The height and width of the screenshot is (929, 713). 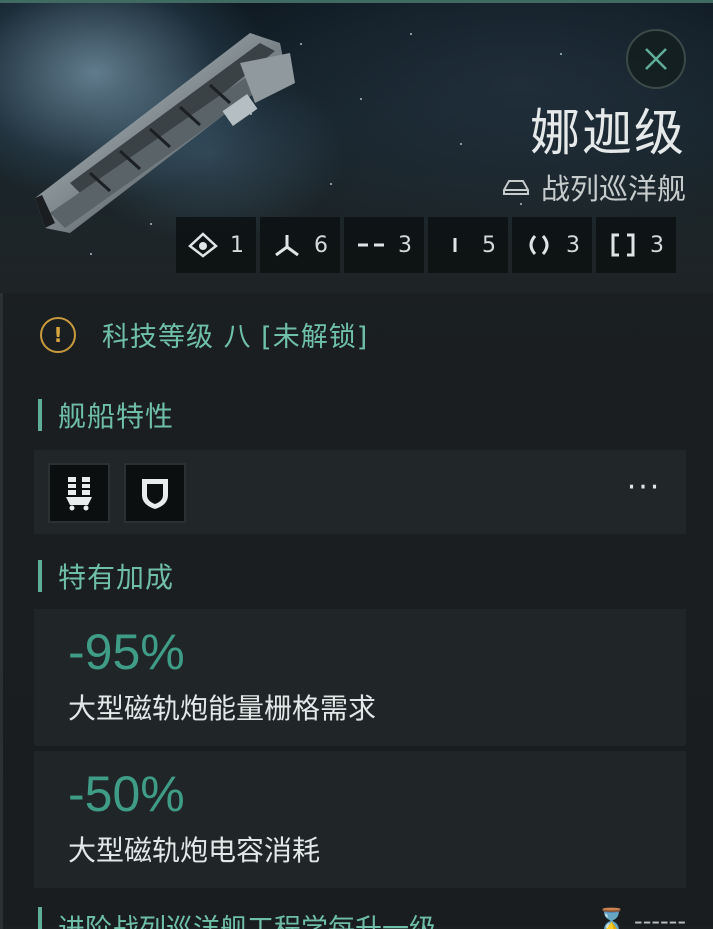 I want to click on mid-slot-icon, so click(x=371, y=245).